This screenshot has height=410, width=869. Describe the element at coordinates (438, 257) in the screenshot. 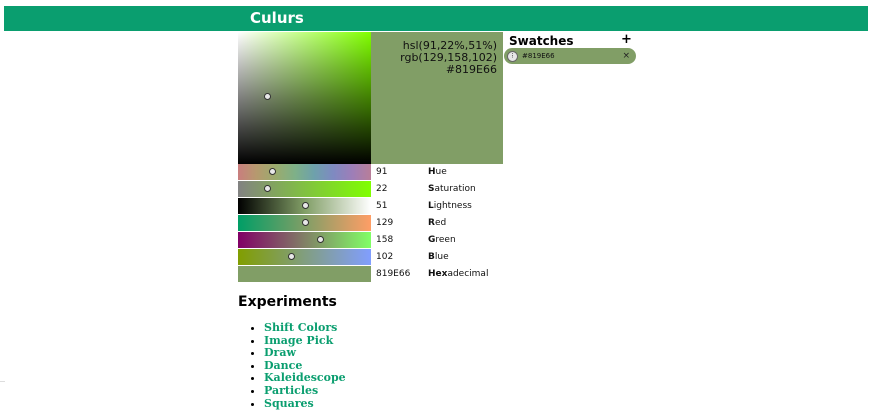

I see `blue-label: Blue` at that location.